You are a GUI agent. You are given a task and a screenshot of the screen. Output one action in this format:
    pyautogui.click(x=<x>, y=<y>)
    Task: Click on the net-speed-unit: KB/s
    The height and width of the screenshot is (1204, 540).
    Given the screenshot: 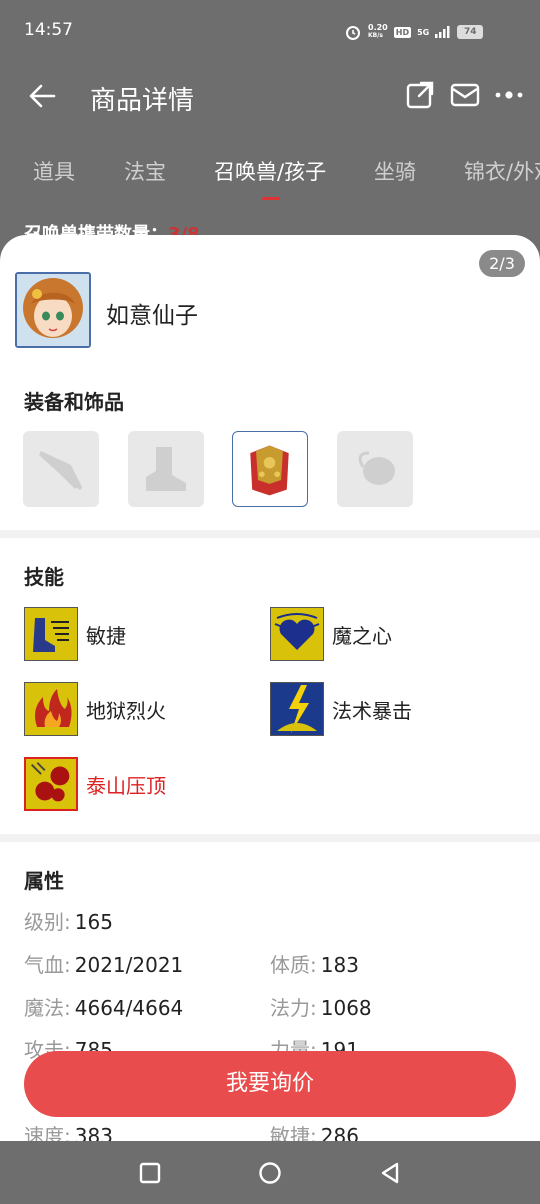 What is the action you would take?
    pyautogui.click(x=375, y=35)
    